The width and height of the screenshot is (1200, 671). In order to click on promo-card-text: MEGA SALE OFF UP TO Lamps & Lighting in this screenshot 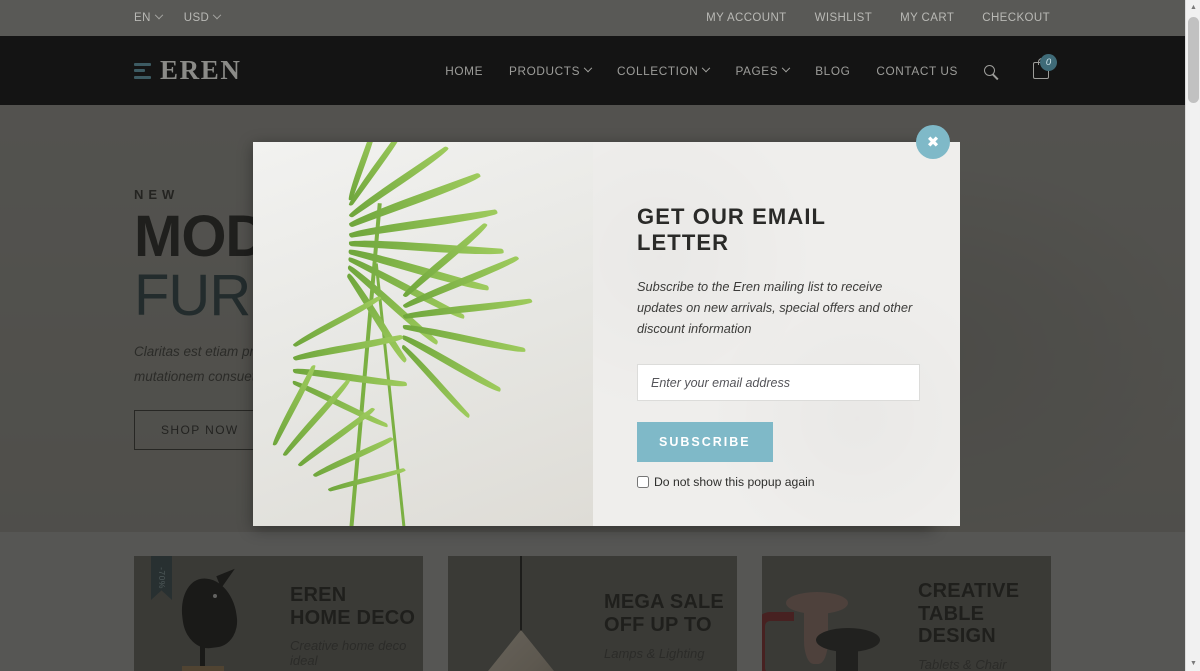, I will do `click(661, 626)`.